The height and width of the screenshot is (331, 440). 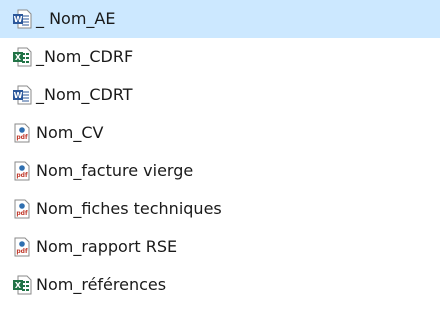 What do you see at coordinates (220, 95) in the screenshot?
I see `file-row-nom-cdrt: W _Nom_CDRT` at bounding box center [220, 95].